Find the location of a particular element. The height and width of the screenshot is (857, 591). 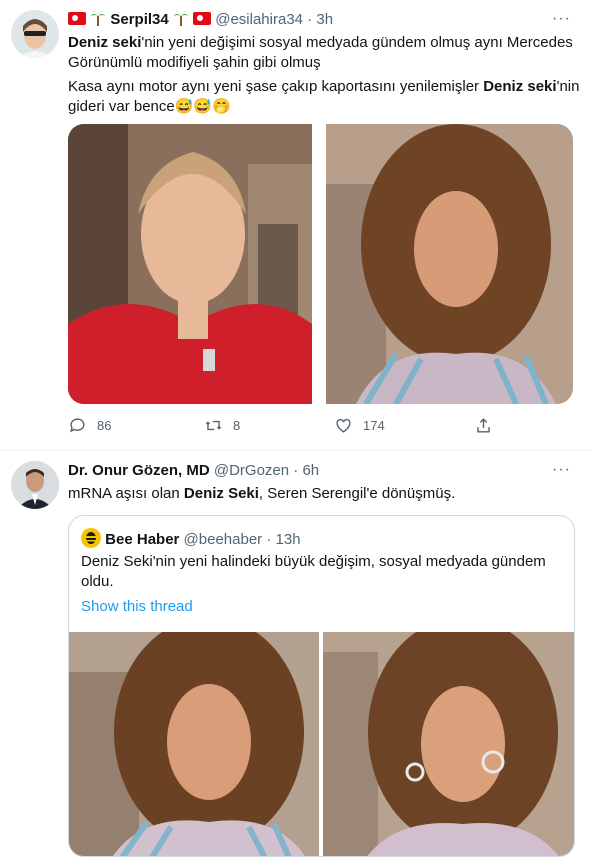

quoted-header: Bee Haber @beehaber · 13h is located at coordinates (191, 539).